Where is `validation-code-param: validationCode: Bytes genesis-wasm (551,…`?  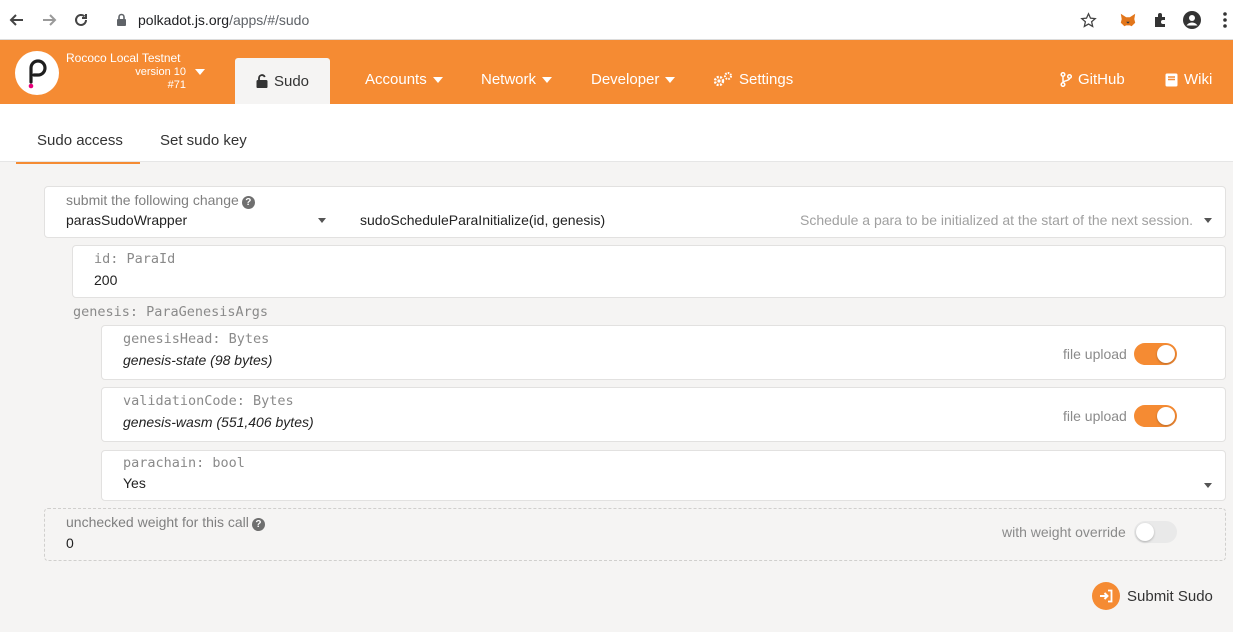 validation-code-param: validationCode: Bytes genesis-wasm (551,… is located at coordinates (663, 414).